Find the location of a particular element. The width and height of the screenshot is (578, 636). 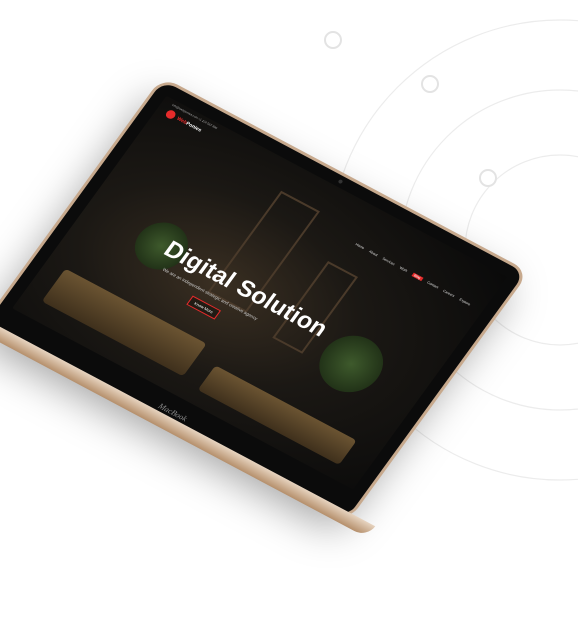

nav-item-services: Services is located at coordinates (388, 262).